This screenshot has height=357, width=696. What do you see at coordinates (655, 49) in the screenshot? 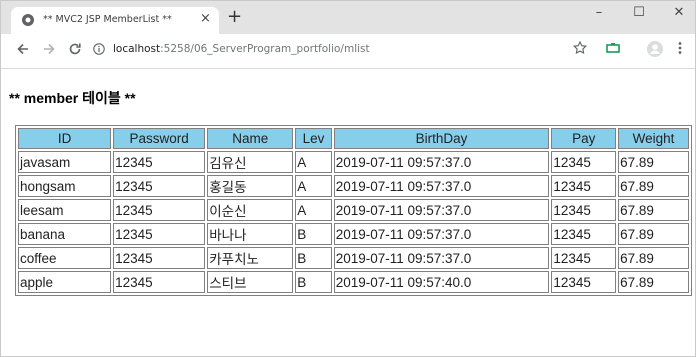
I see `profile-icon` at bounding box center [655, 49].